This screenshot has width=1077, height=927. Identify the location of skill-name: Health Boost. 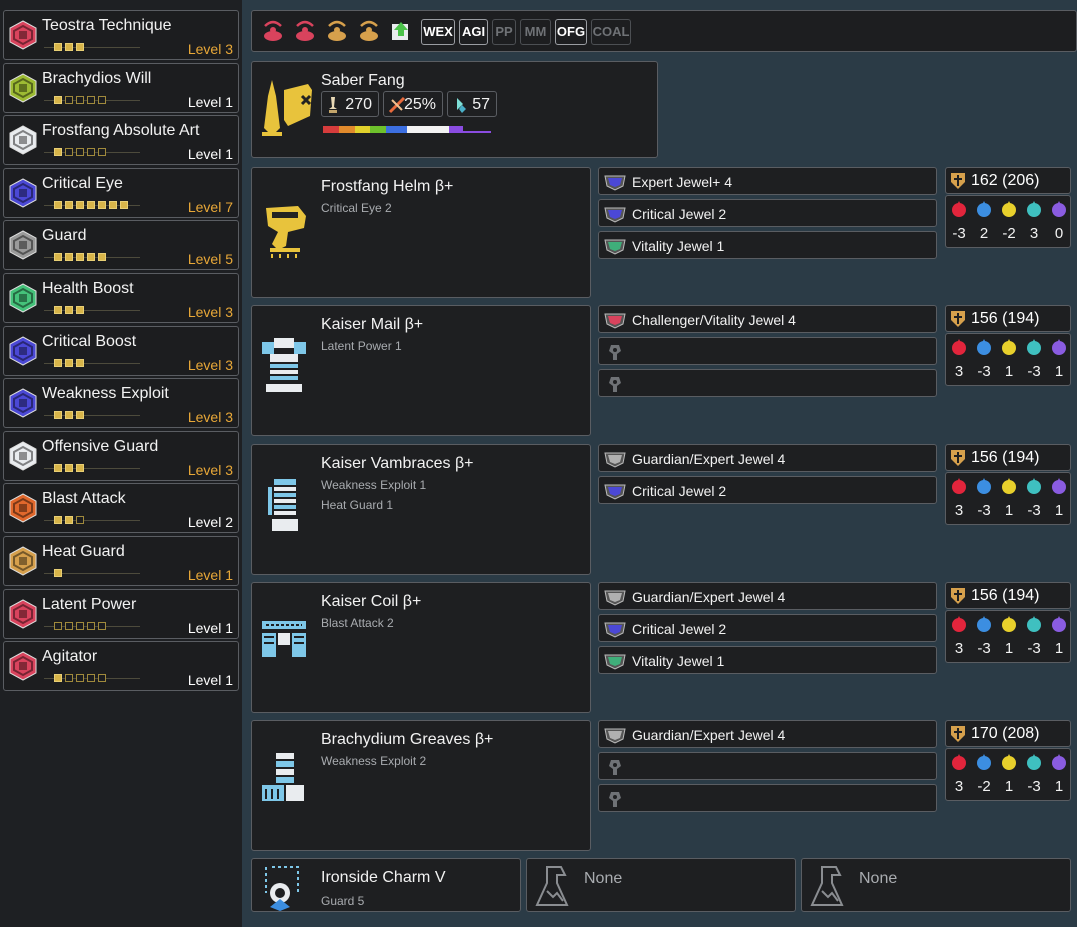
(88, 288).